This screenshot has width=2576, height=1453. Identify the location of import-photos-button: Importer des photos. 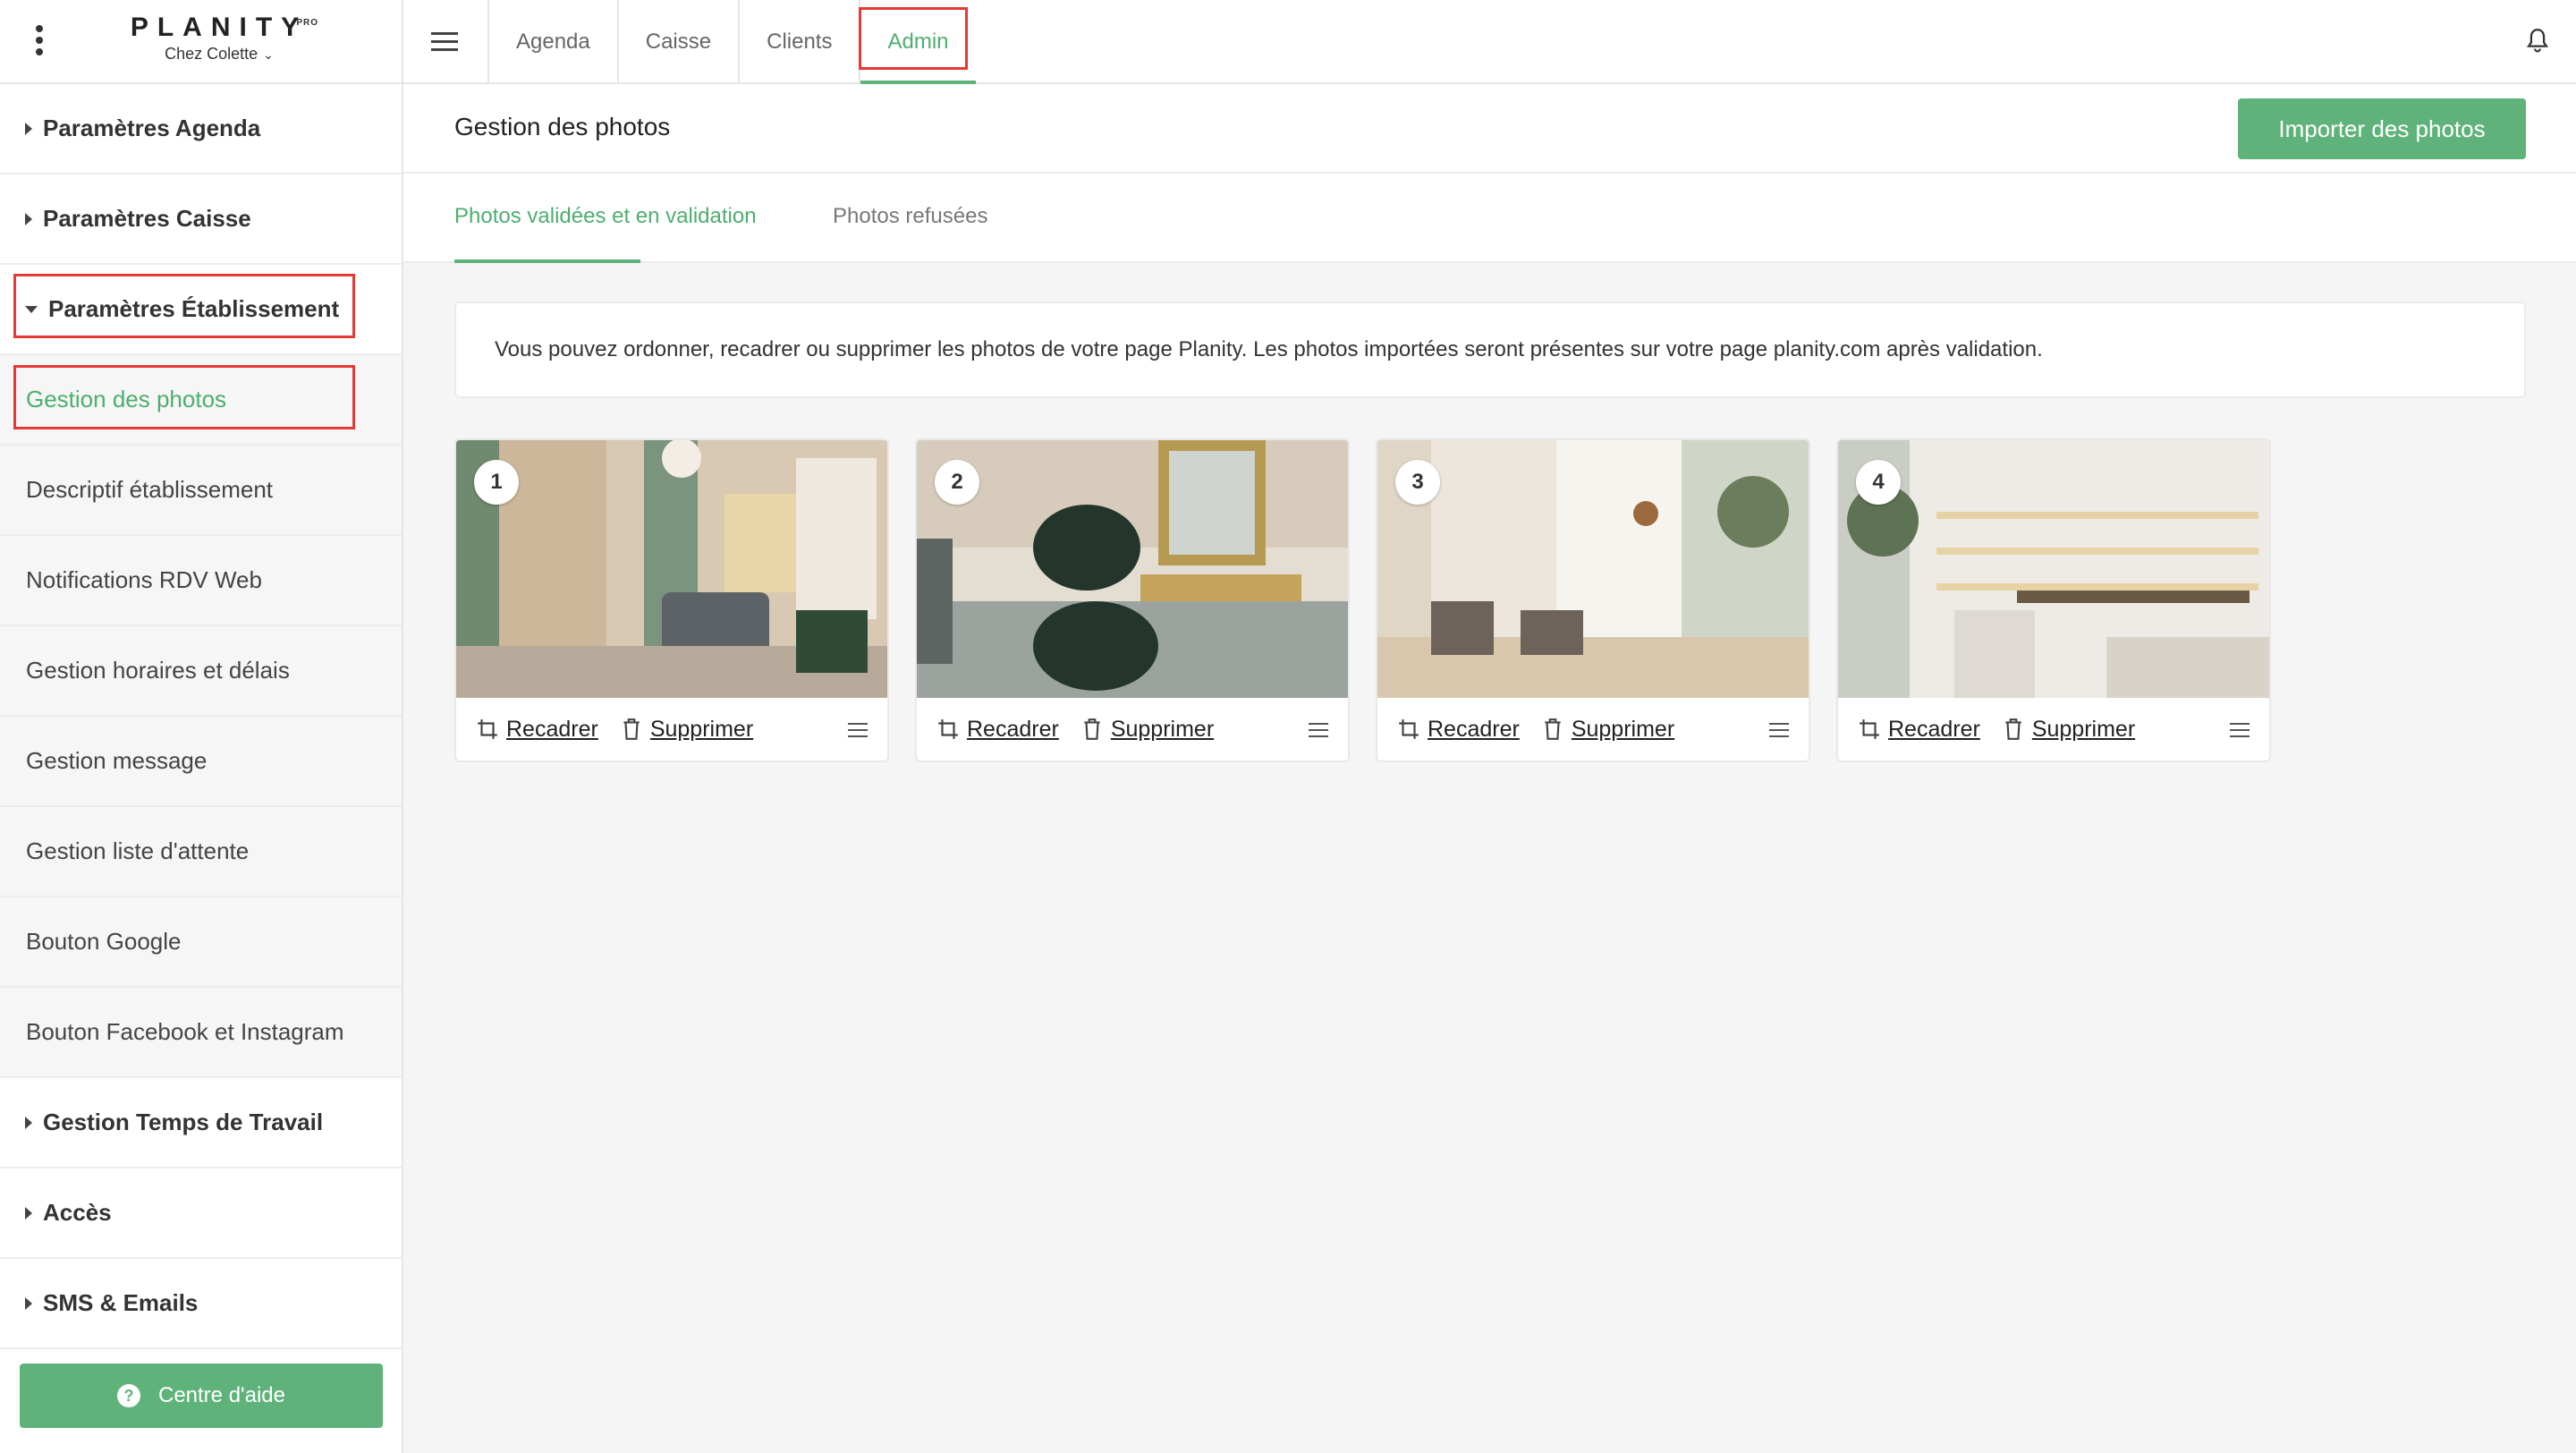
(2382, 128).